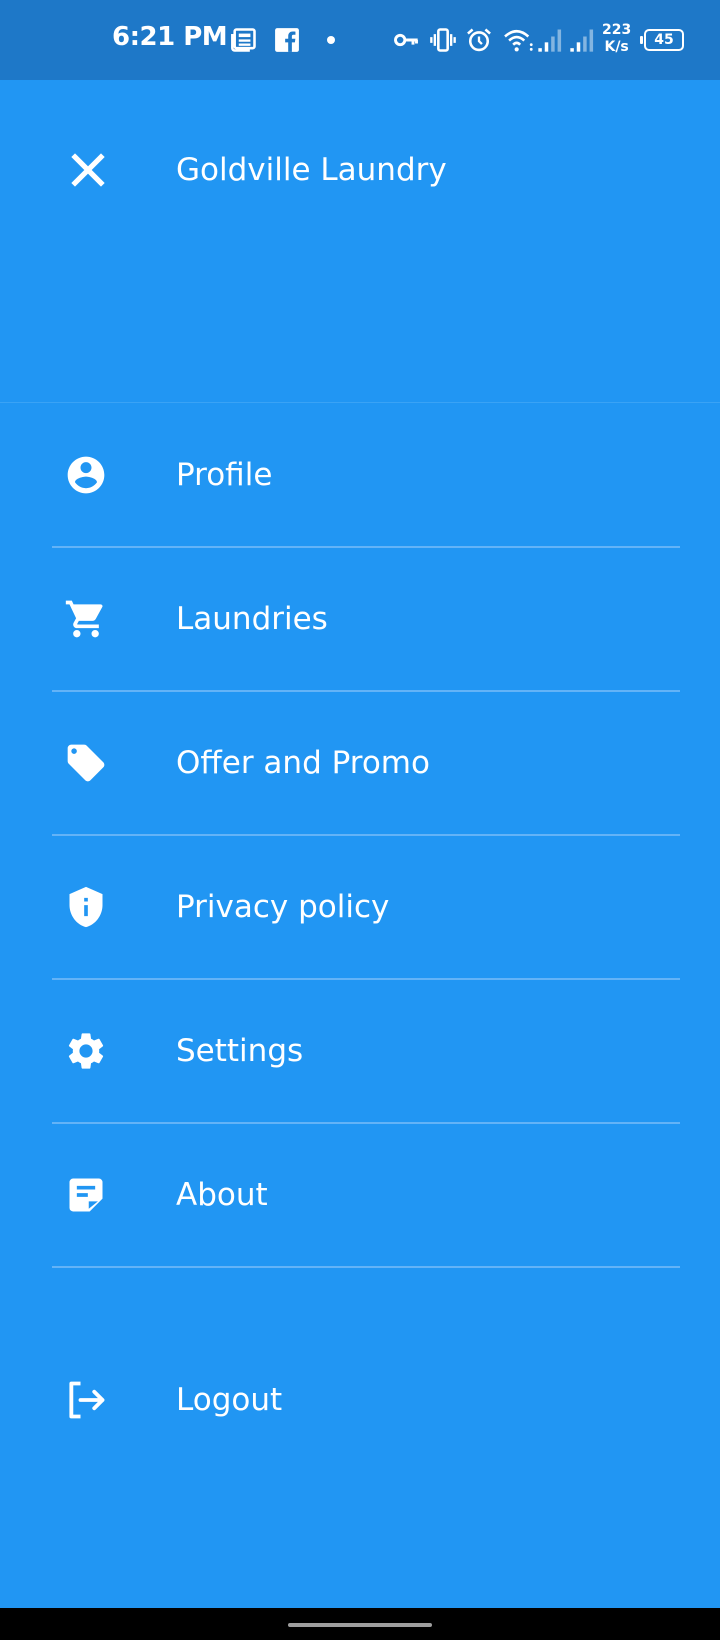 Image resolution: width=720 pixels, height=1640 pixels. I want to click on vibrate-icon, so click(443, 40).